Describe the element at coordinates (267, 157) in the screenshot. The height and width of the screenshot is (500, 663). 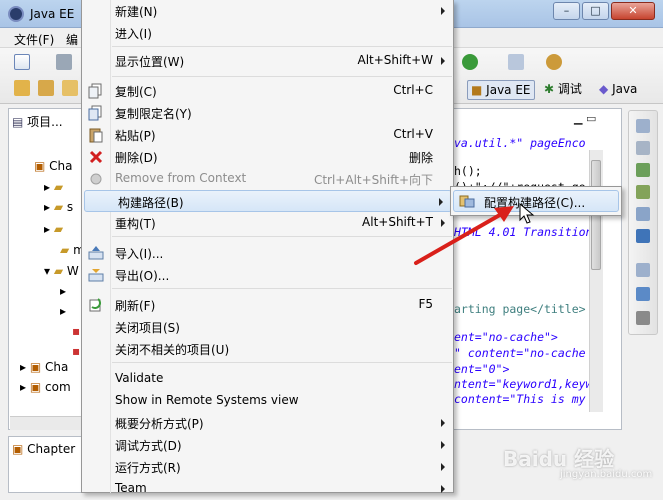
I see `context-menu-item: 删除(D) 删除` at that location.